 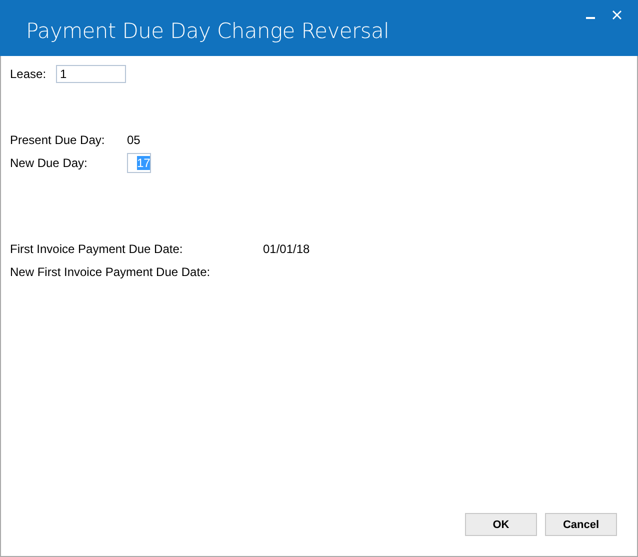 I want to click on cancel-button: Cancel, so click(x=581, y=524).